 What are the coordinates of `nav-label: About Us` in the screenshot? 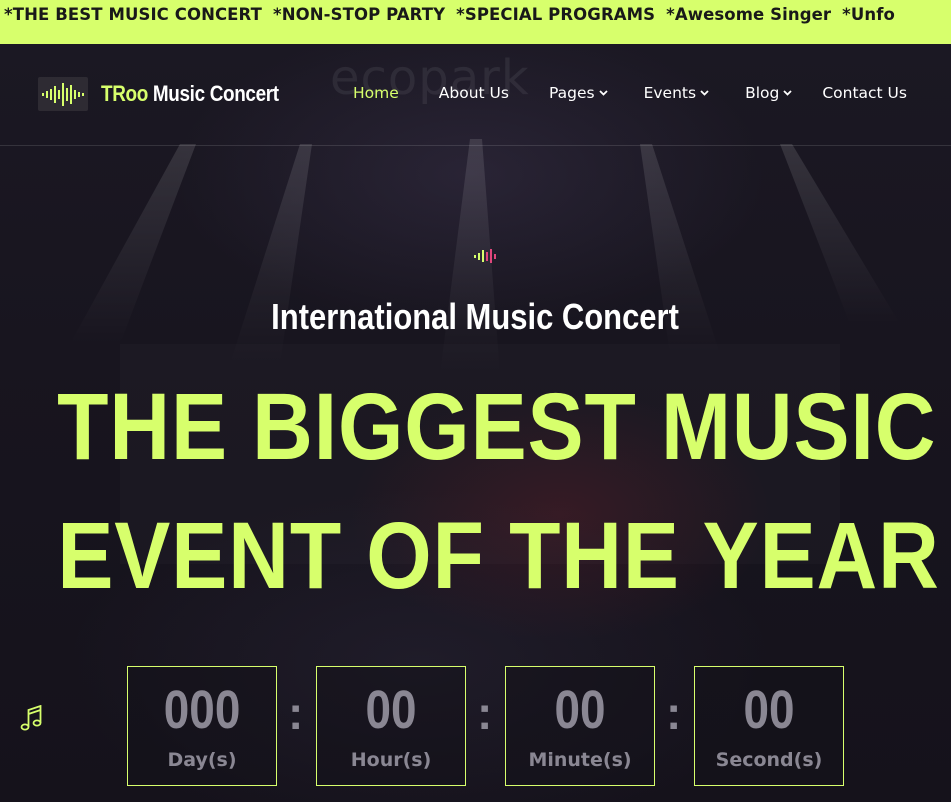 It's located at (473, 93).